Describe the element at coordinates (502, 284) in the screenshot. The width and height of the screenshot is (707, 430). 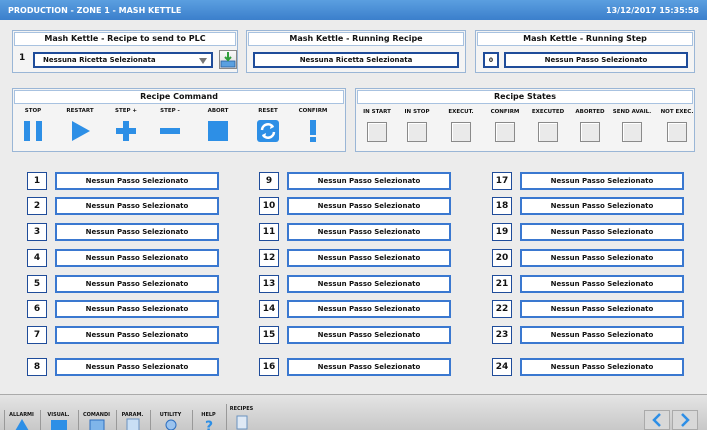
I see `step-number: 21` at that location.